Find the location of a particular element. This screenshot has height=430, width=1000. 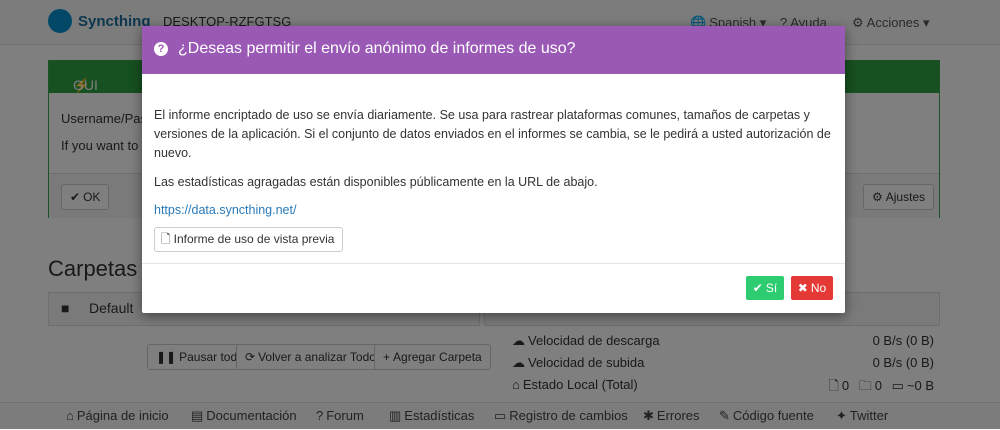

modal-footer-divider is located at coordinates (493, 263).